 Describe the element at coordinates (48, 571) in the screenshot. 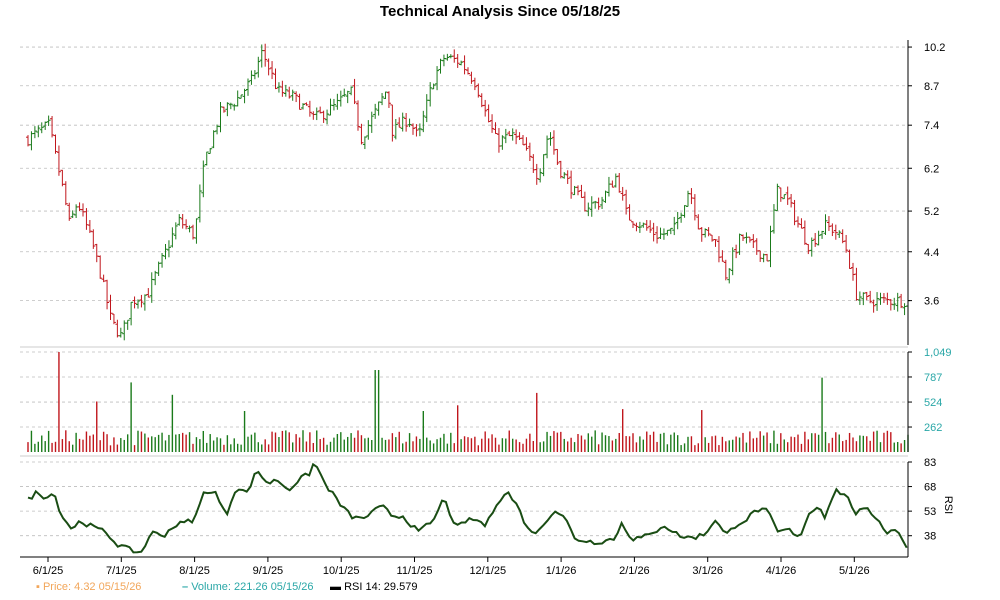

I see `x-tick-label: 6/1/25` at that location.